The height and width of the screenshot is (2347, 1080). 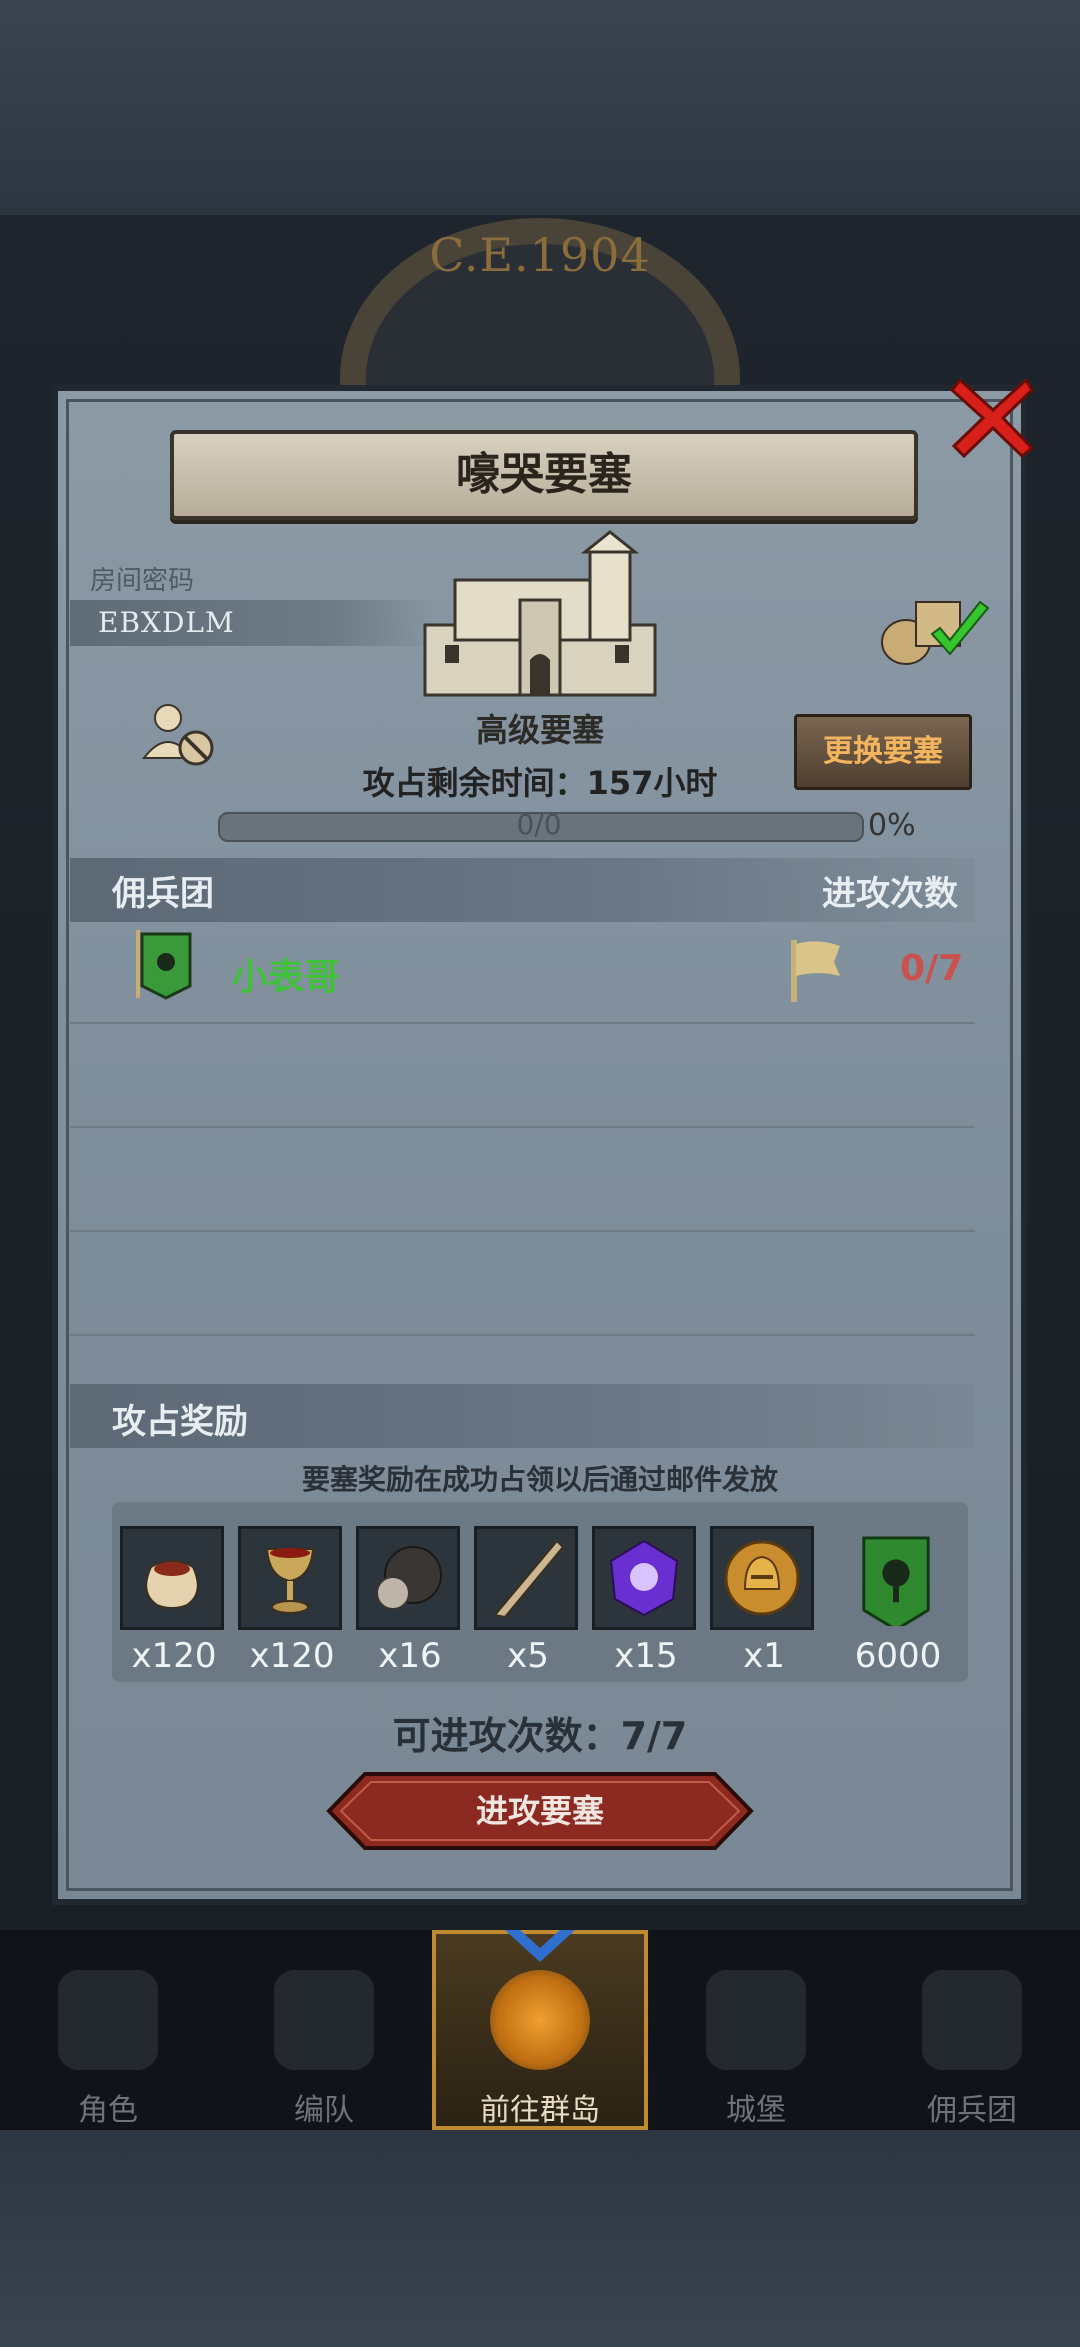 I want to click on nav-item-character: 角色, so click(x=108, y=2030).